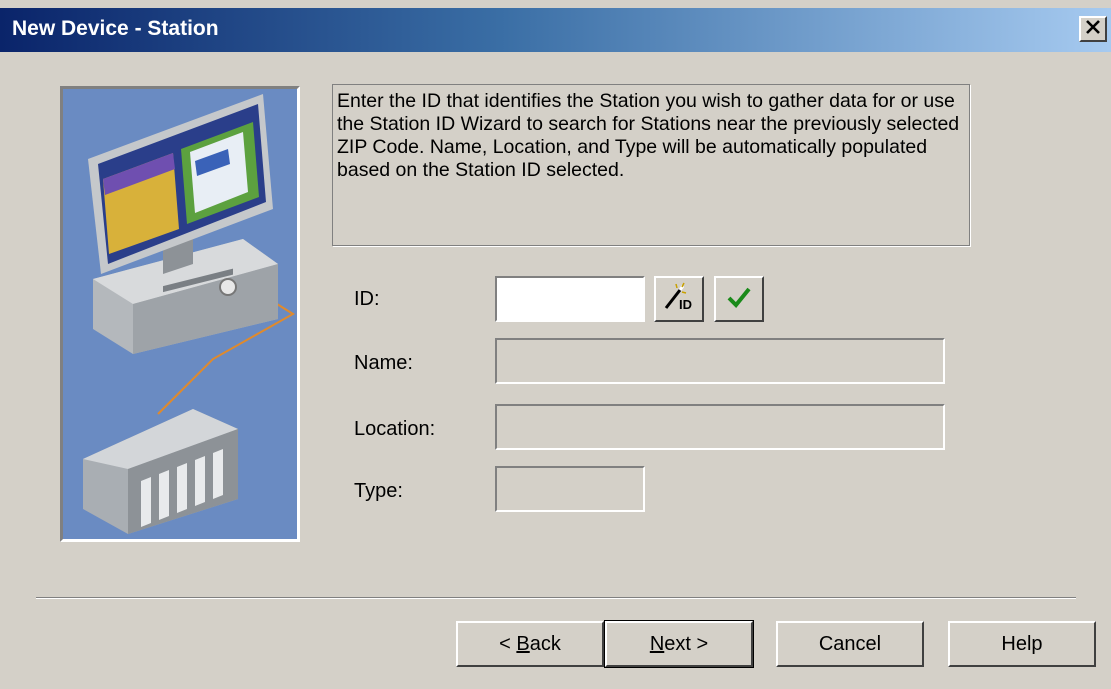 The height and width of the screenshot is (689, 1111). Describe the element at coordinates (367, 299) in the screenshot. I see `id-label: ID:` at that location.